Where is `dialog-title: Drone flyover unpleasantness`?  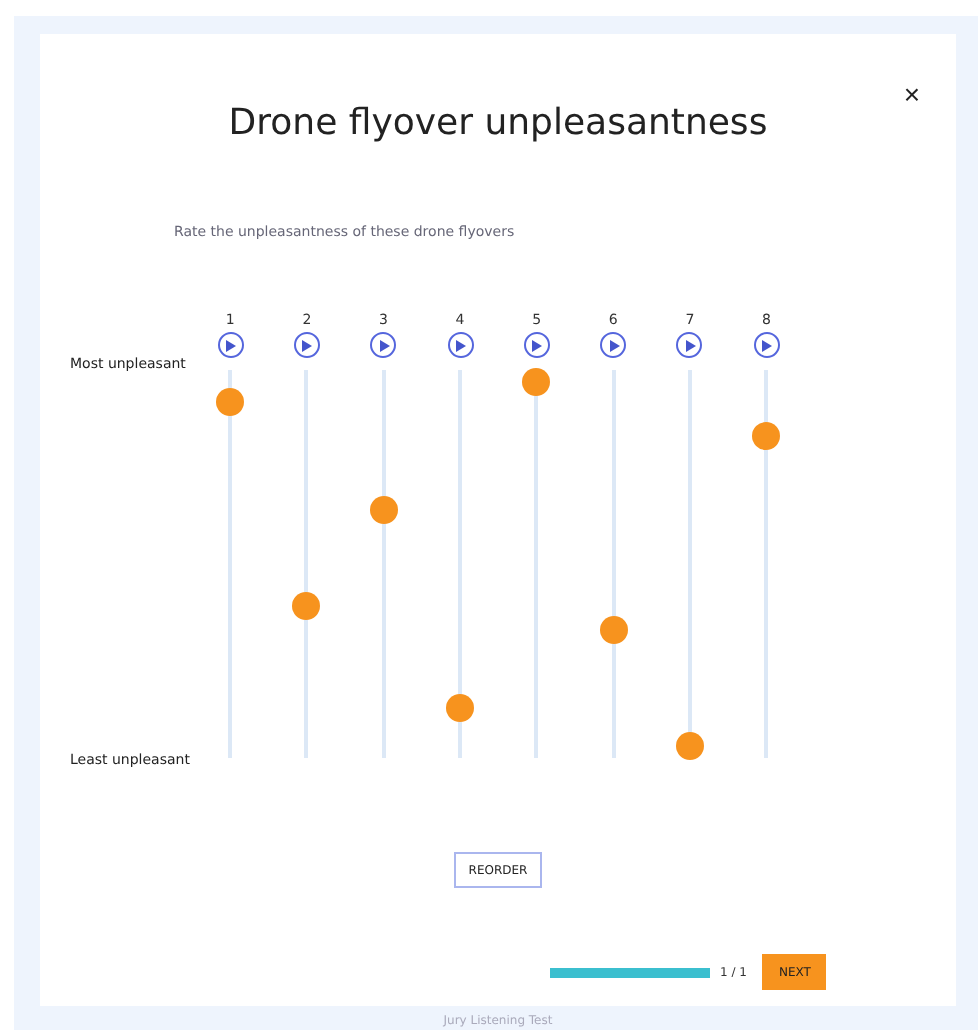
dialog-title: Drone flyover unpleasantness is located at coordinates (498, 124).